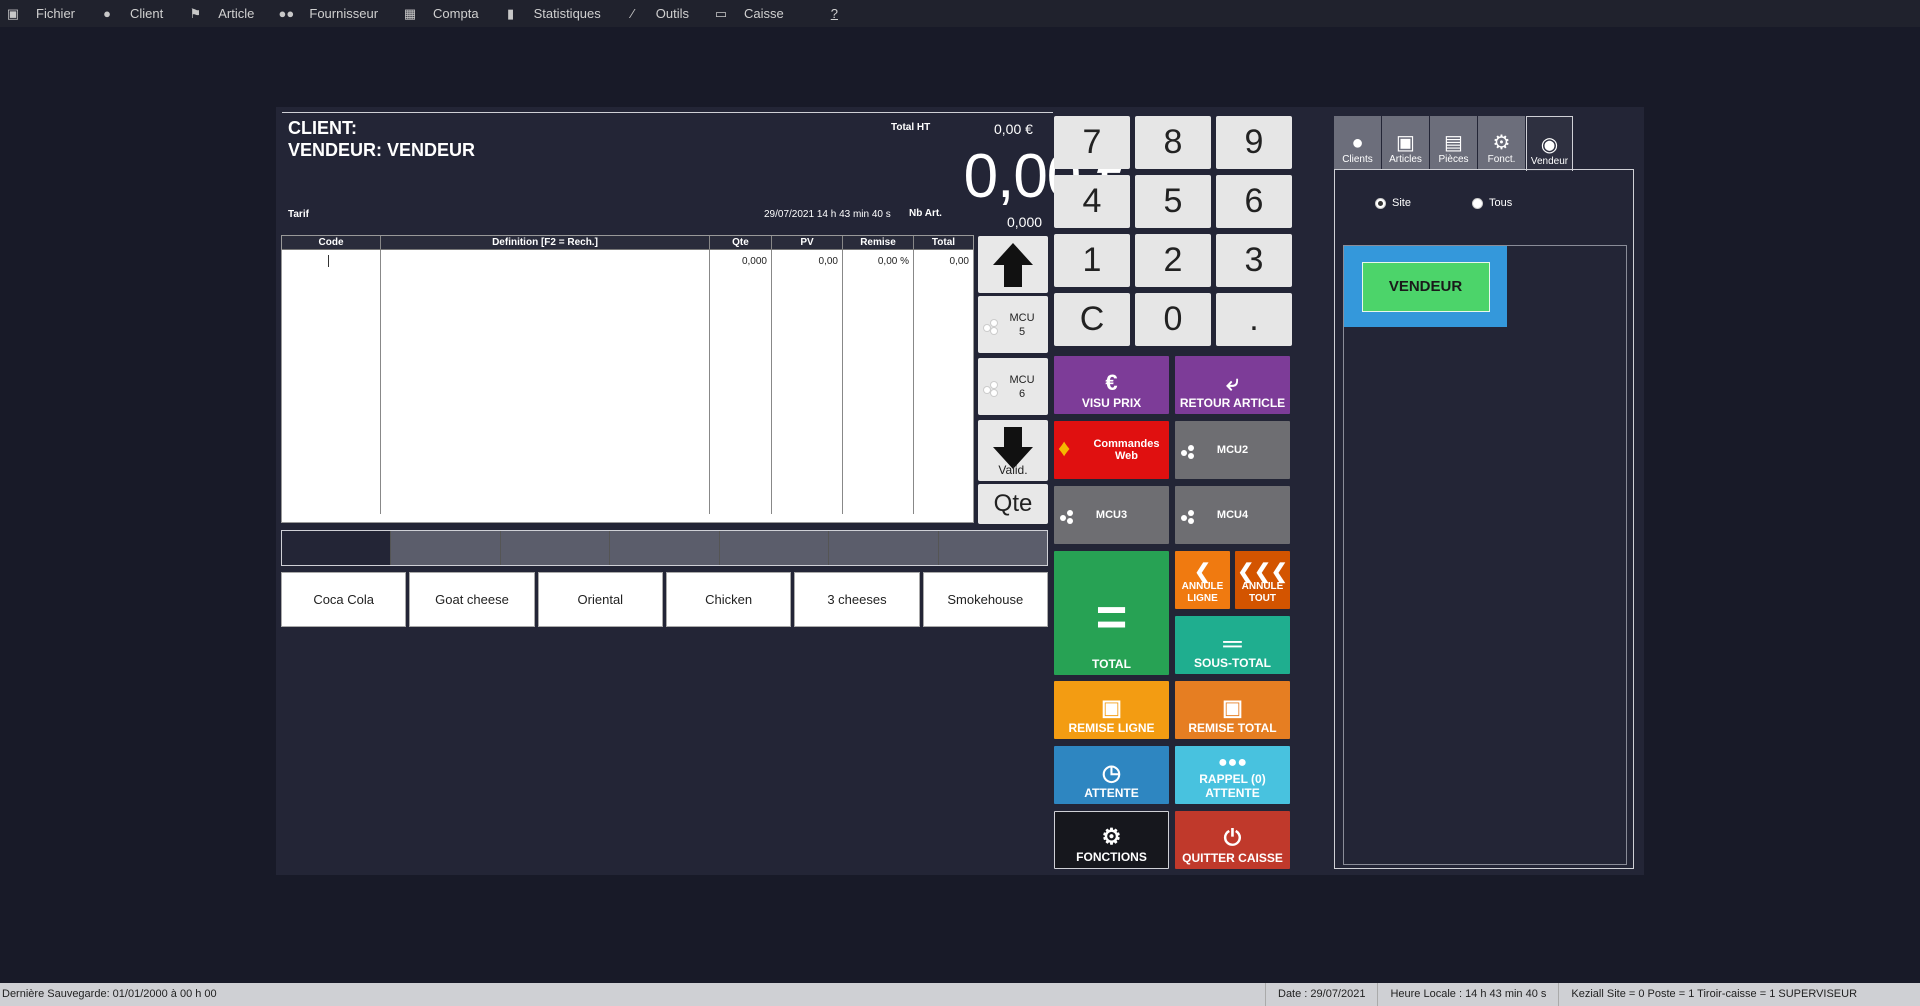 The width and height of the screenshot is (1920, 1006). I want to click on attente-button: ◷ ATTENTE, so click(1111, 775).